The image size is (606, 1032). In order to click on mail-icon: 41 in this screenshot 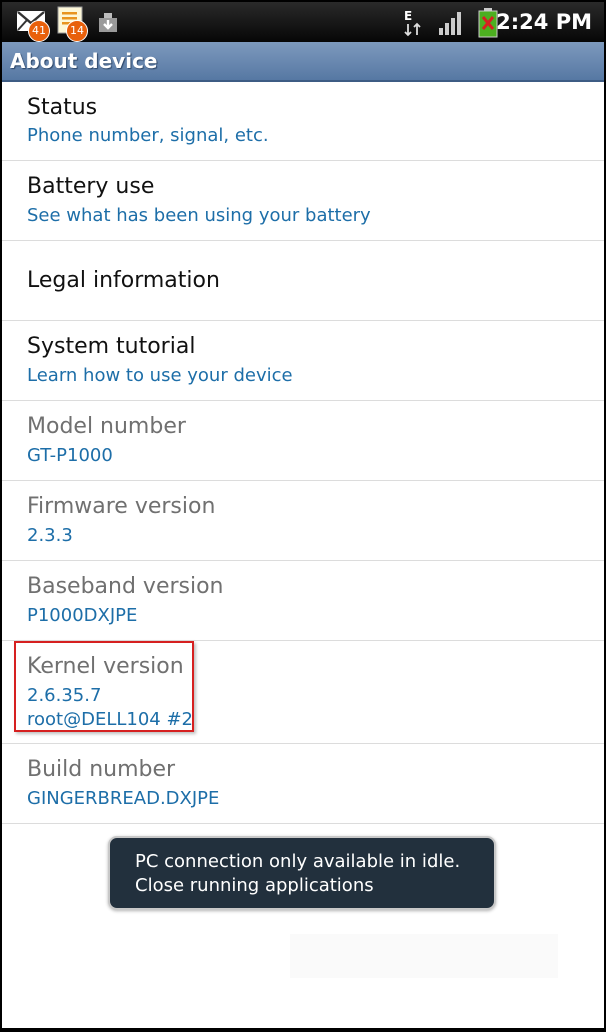, I will do `click(33, 25)`.